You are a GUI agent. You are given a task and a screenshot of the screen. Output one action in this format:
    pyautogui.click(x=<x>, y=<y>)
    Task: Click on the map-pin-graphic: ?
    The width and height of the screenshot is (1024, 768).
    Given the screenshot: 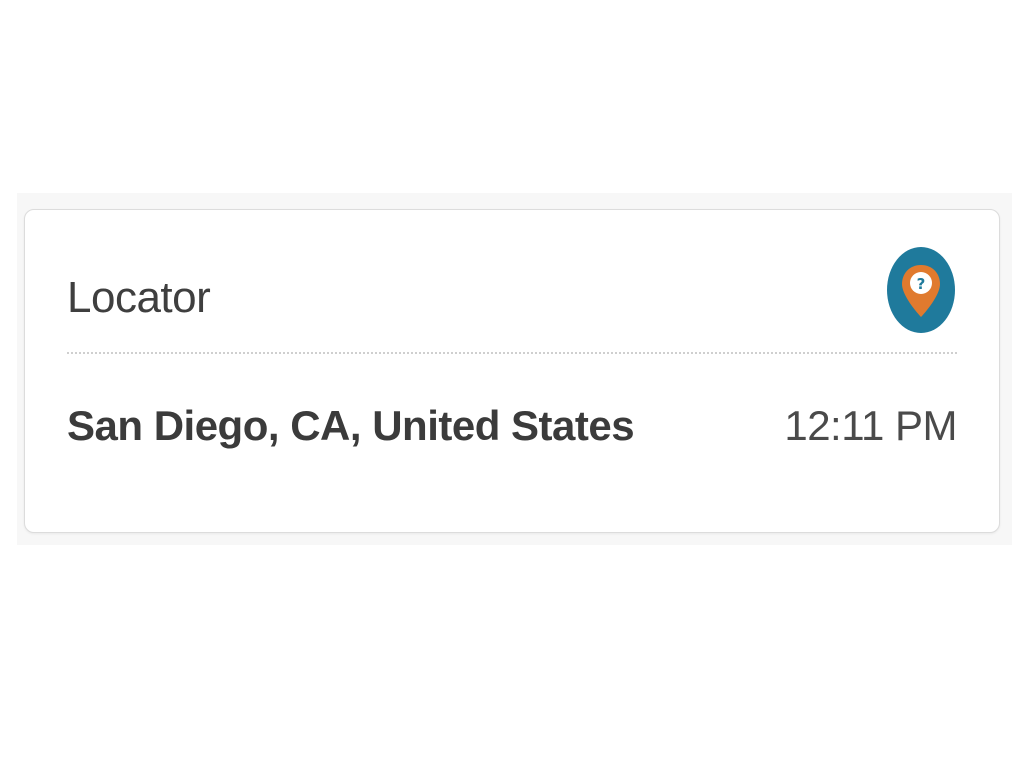 What is the action you would take?
    pyautogui.click(x=921, y=291)
    